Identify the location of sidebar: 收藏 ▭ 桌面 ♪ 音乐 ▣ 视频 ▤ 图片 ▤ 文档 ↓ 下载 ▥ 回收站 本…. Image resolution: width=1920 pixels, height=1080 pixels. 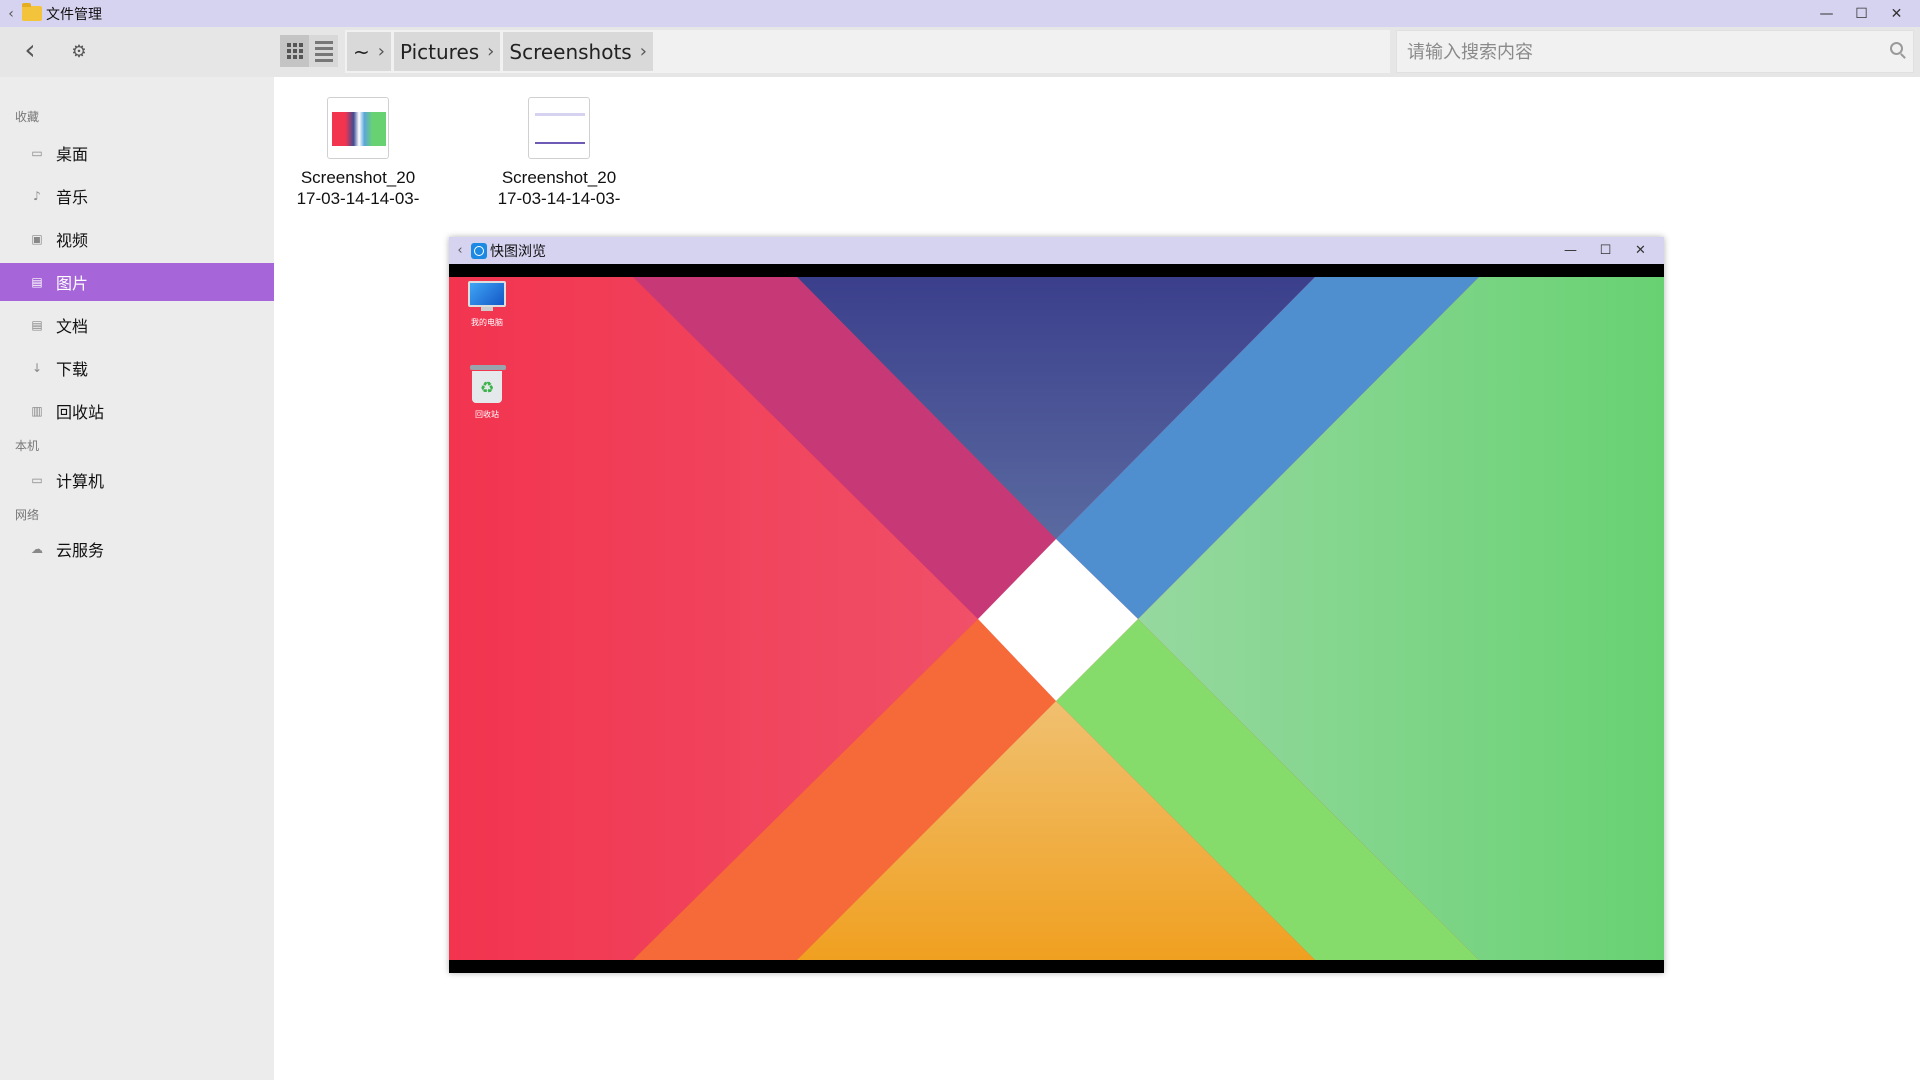
(137, 578).